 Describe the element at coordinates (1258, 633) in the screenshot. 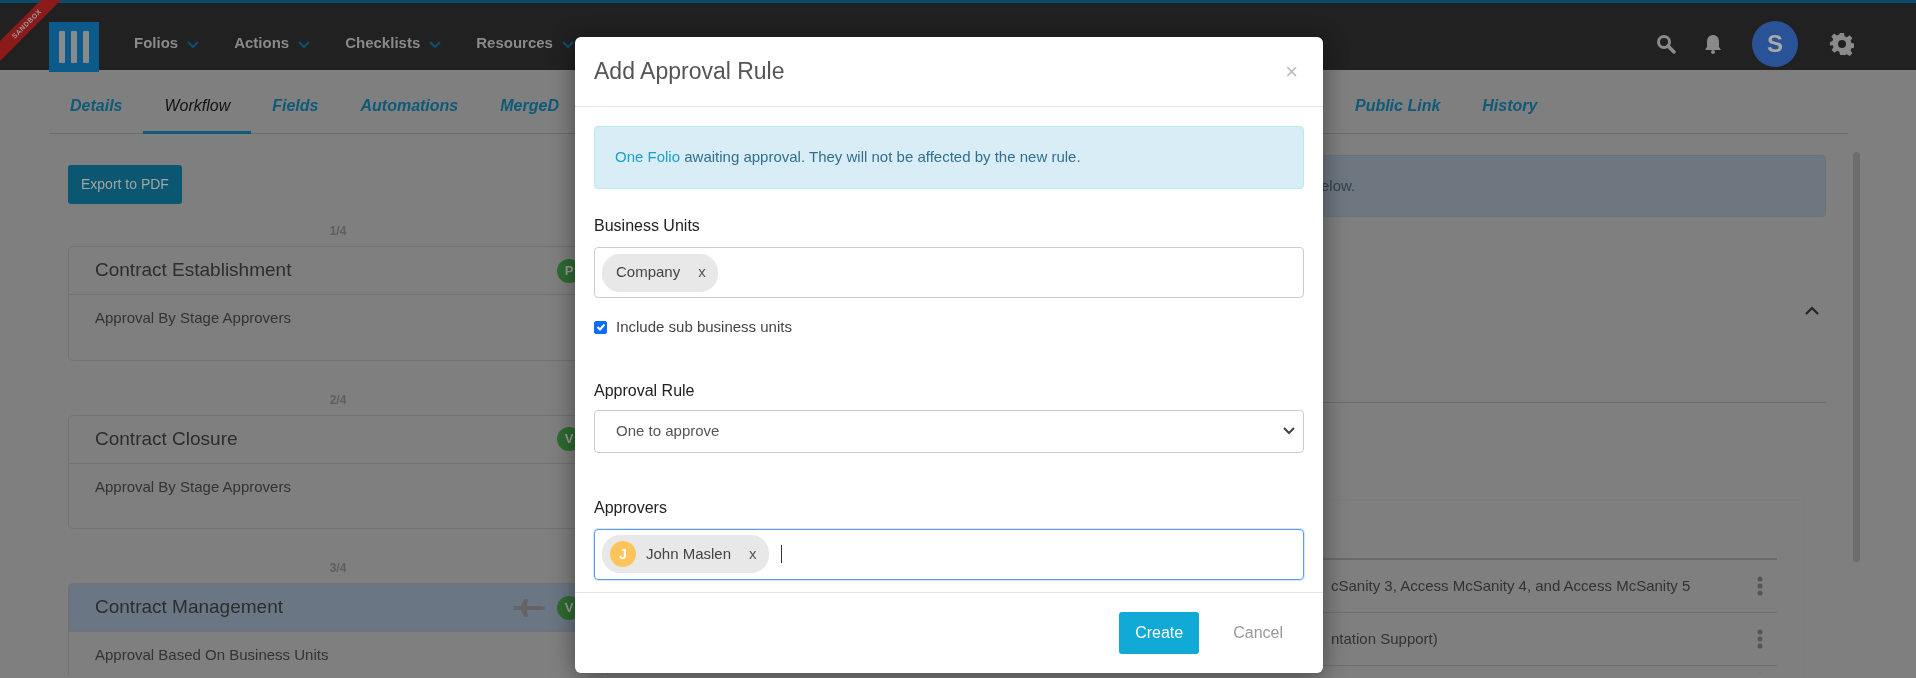

I see `cancel-button: Cancel` at that location.